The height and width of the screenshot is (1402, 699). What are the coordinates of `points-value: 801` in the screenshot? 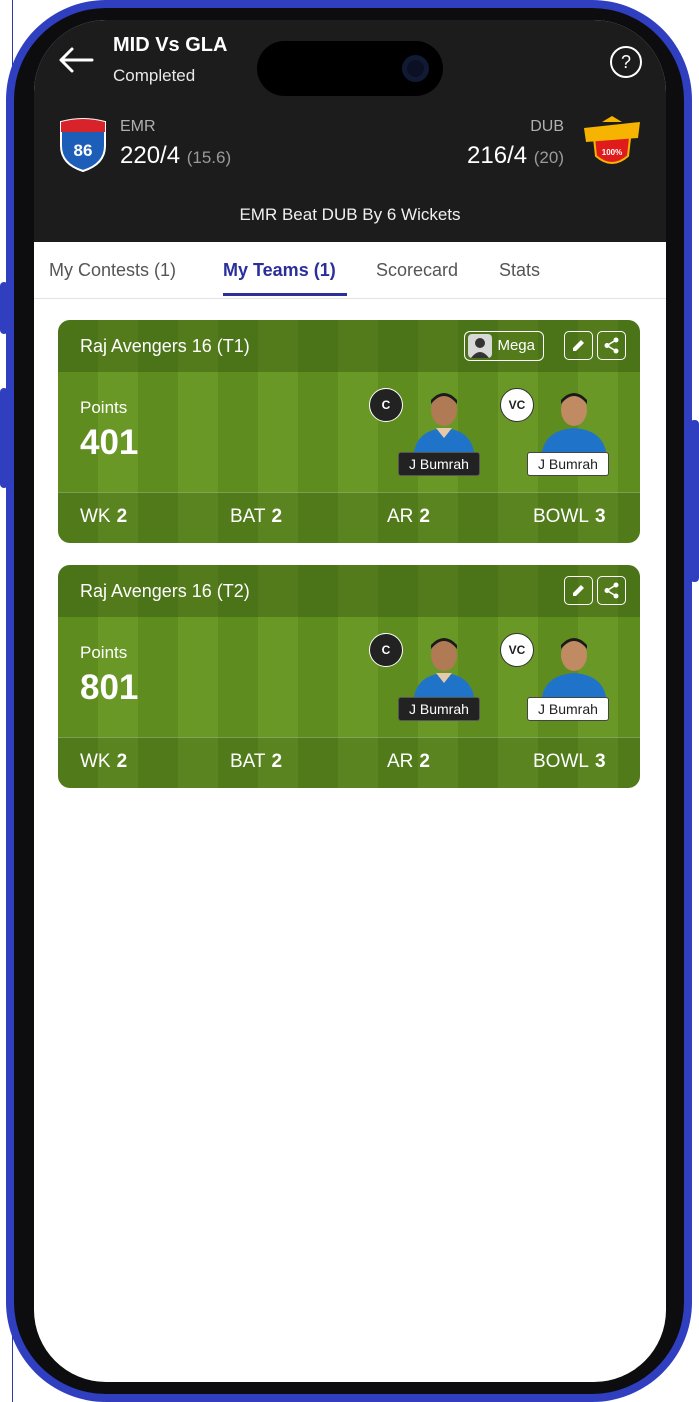 It's located at (109, 687).